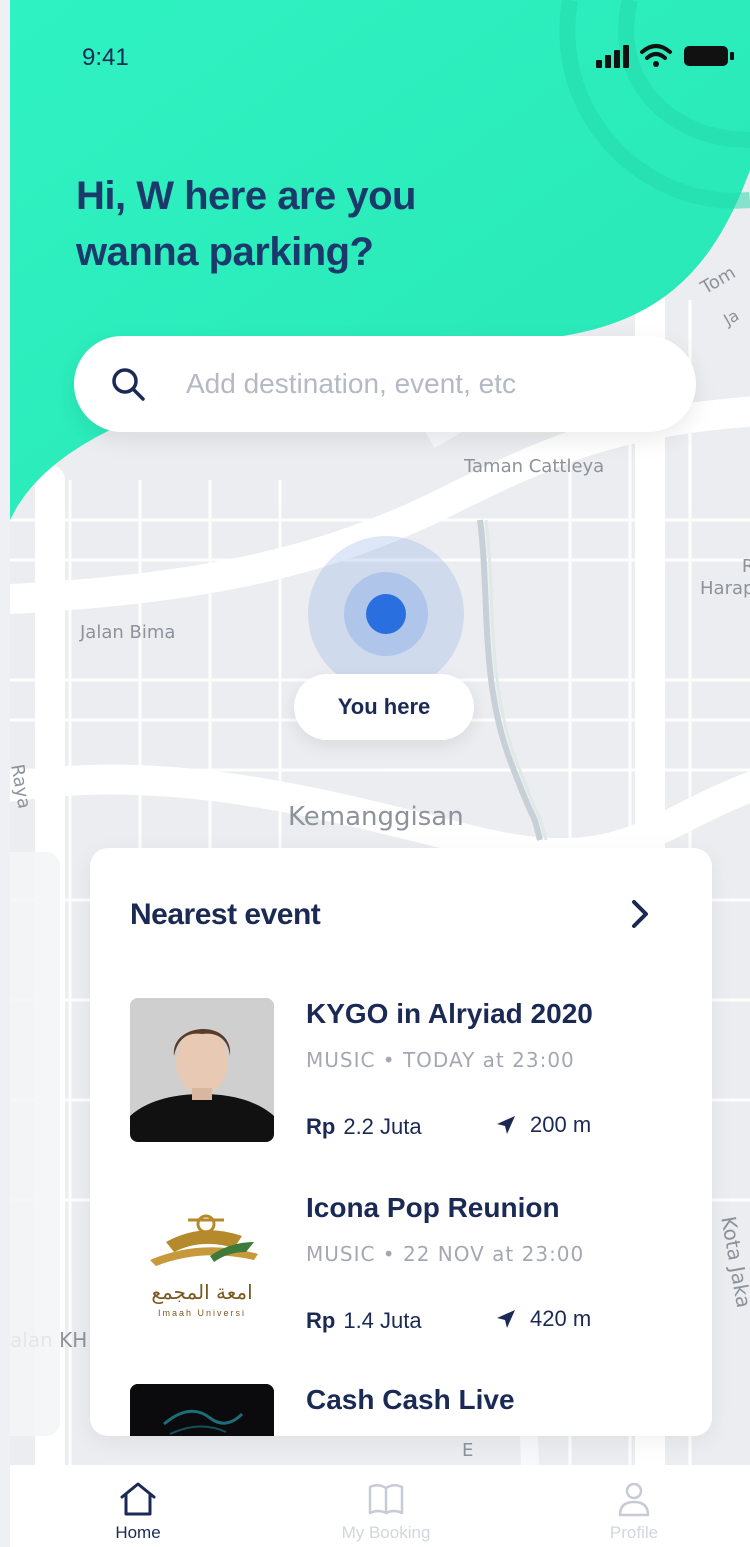  What do you see at coordinates (225, 252) in the screenshot?
I see `greeting-line-2: wanna parking?` at bounding box center [225, 252].